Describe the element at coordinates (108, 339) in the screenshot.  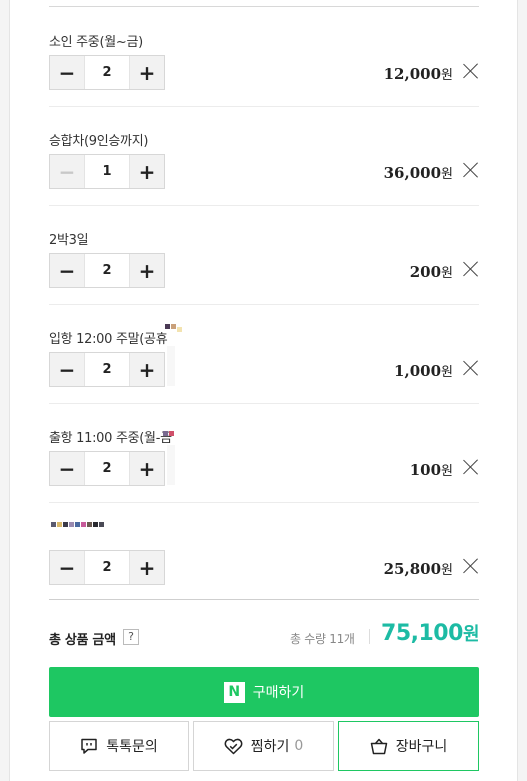
I see `option-name: 입항 12:00 주말(공휴` at that location.